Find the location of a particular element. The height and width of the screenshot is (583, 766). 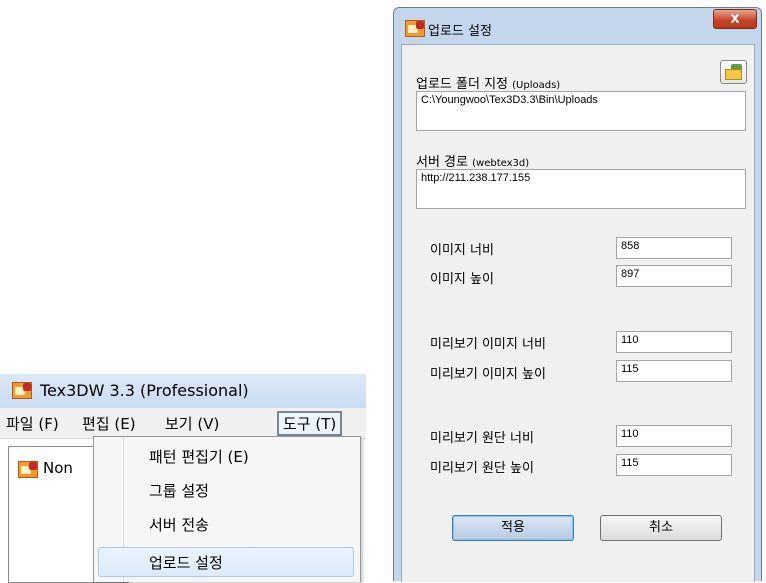

menu-bar: 파일 (F) 편집 (E) 보기 (V) 도구 (T) is located at coordinates (183, 423).